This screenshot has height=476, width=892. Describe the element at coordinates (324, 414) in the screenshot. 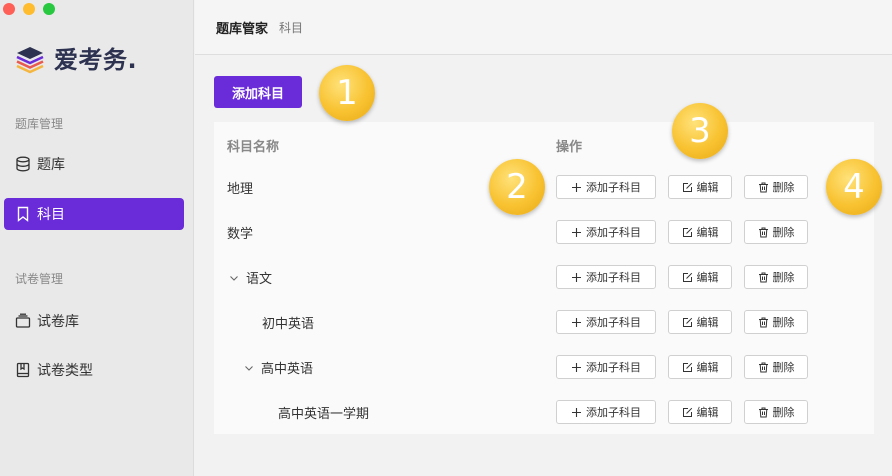

I see `subject-name: 高中英语一学期` at that location.